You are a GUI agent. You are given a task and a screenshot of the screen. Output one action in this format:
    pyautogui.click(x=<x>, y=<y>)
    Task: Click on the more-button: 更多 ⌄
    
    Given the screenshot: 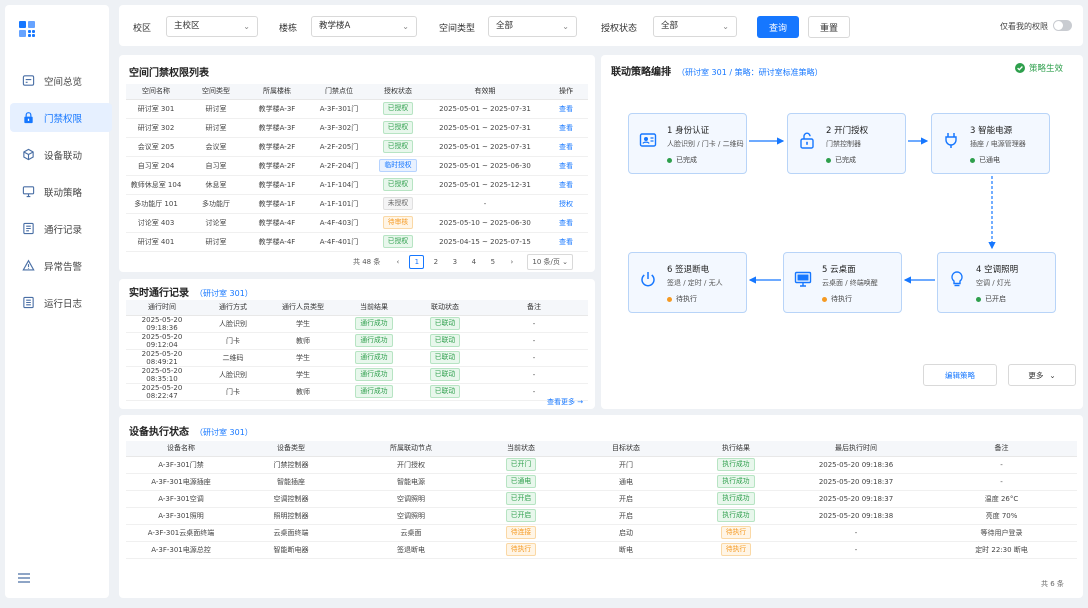 What is the action you would take?
    pyautogui.click(x=1042, y=375)
    